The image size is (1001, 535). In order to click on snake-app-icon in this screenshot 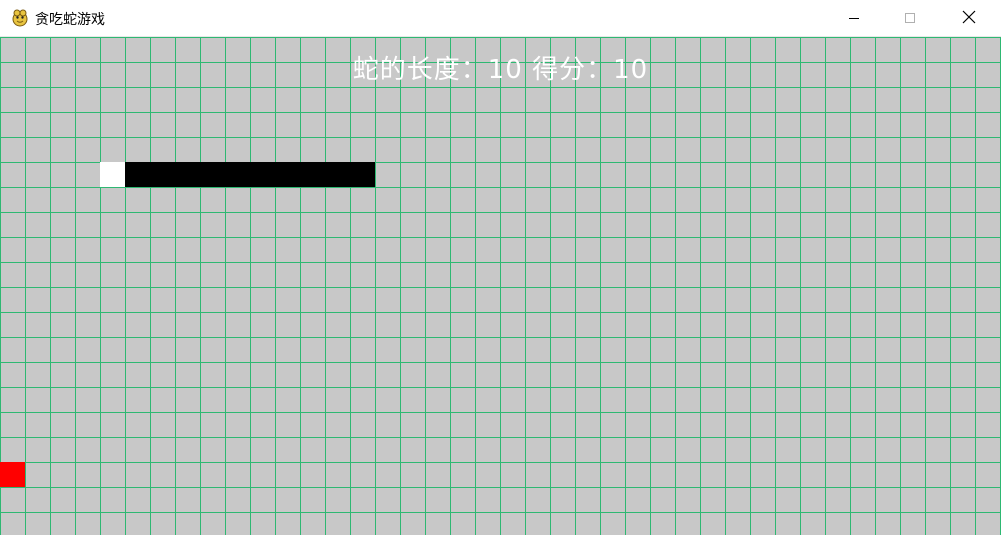, I will do `click(20, 17)`.